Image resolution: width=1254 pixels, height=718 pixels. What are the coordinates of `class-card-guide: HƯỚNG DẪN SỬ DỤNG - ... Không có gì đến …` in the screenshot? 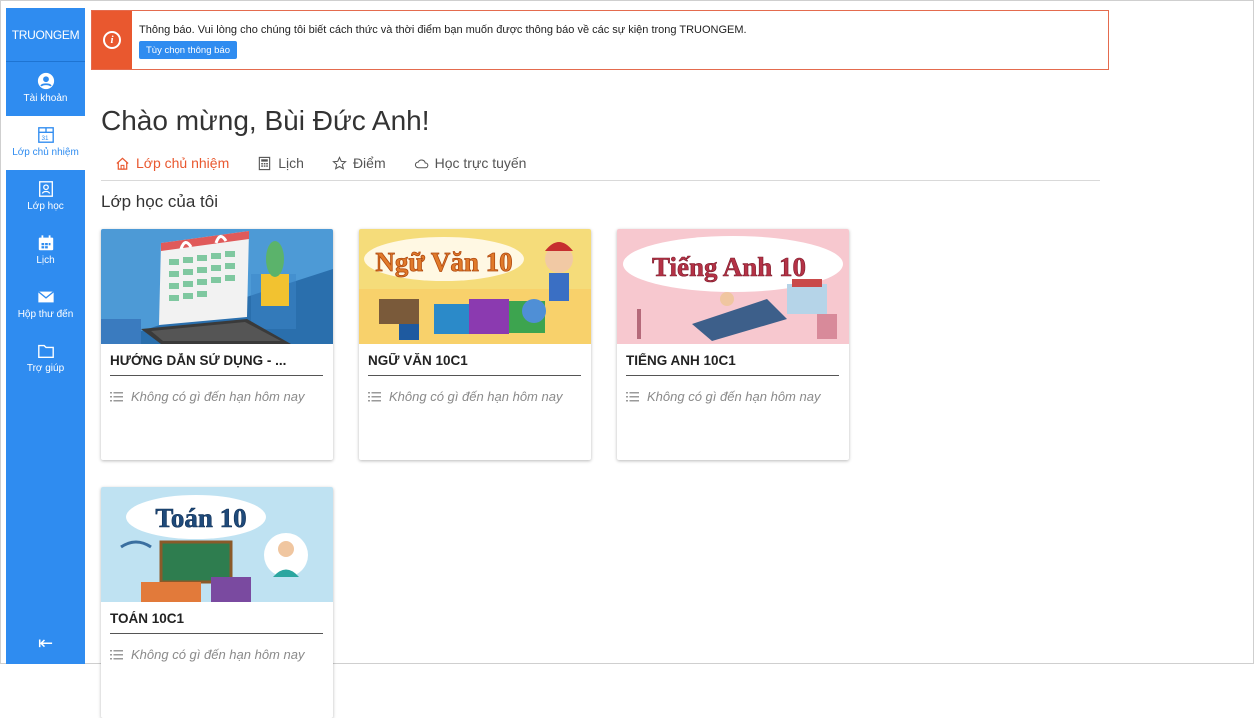 It's located at (217, 344).